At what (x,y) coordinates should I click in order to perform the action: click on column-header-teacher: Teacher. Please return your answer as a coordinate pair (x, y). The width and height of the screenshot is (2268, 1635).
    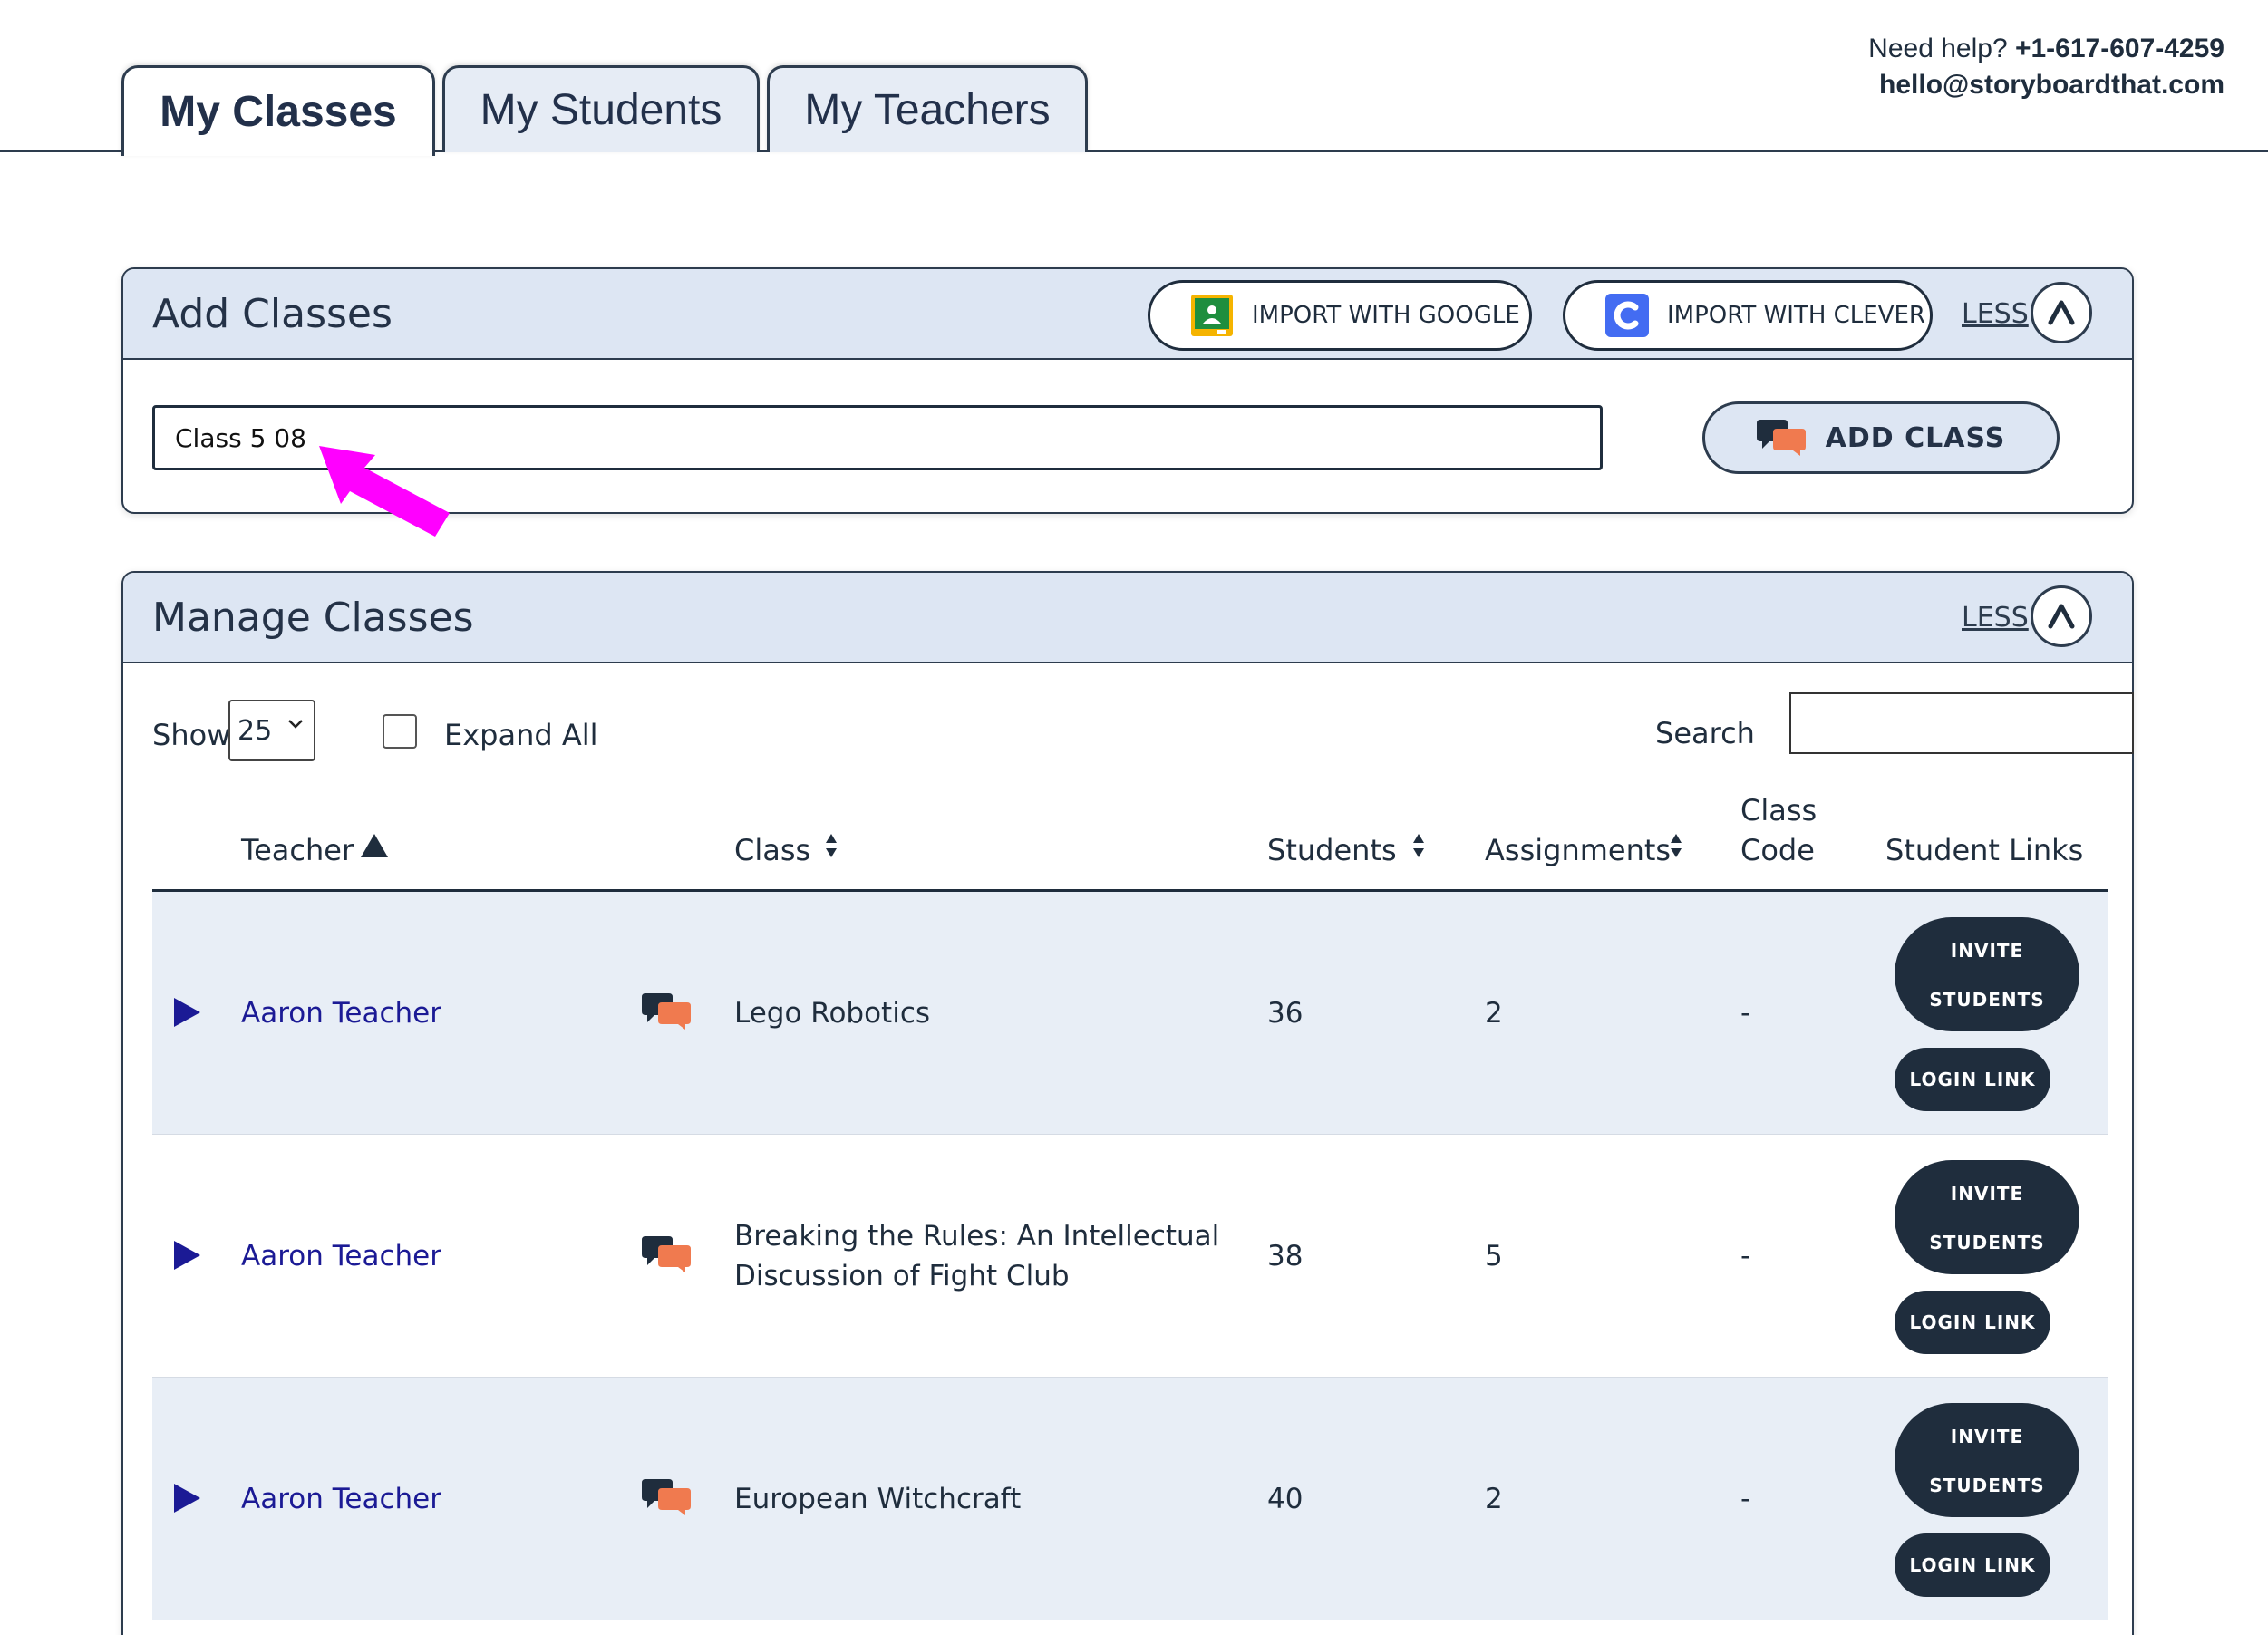
    Looking at the image, I should click on (297, 850).